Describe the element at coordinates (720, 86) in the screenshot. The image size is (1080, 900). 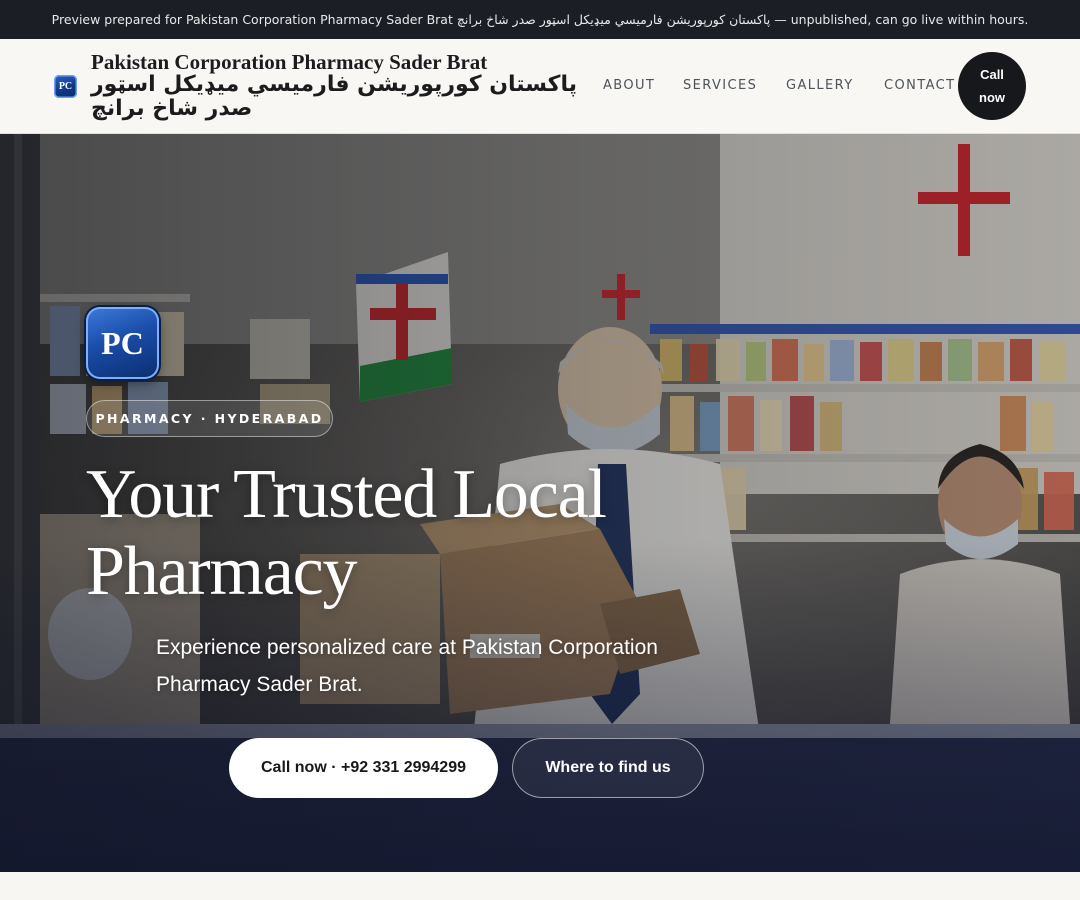
I see `nav-link-services: SERVICES` at that location.